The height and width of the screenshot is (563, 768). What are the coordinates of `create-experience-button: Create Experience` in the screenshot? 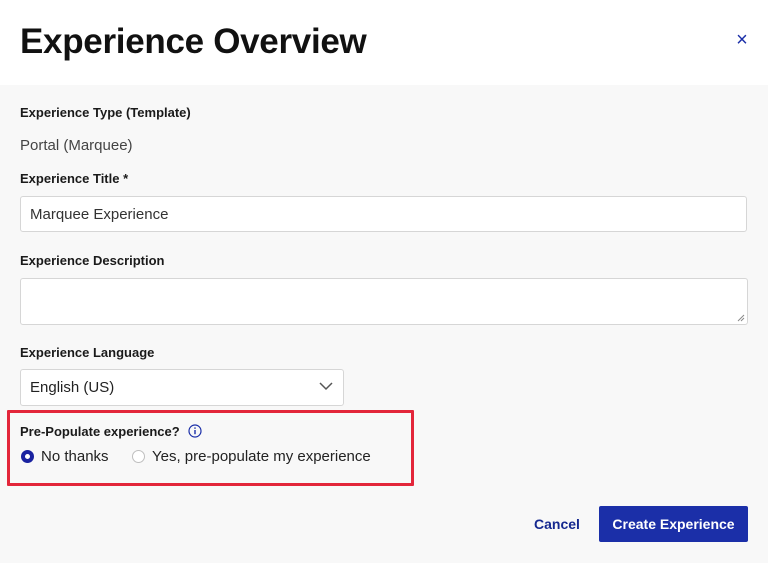 It's located at (673, 524).